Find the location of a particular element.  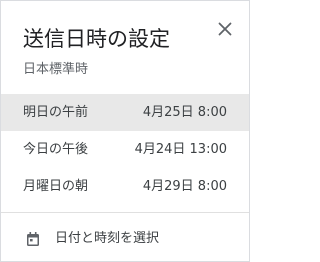

option-label: 明日の午前 is located at coordinates (56, 112).